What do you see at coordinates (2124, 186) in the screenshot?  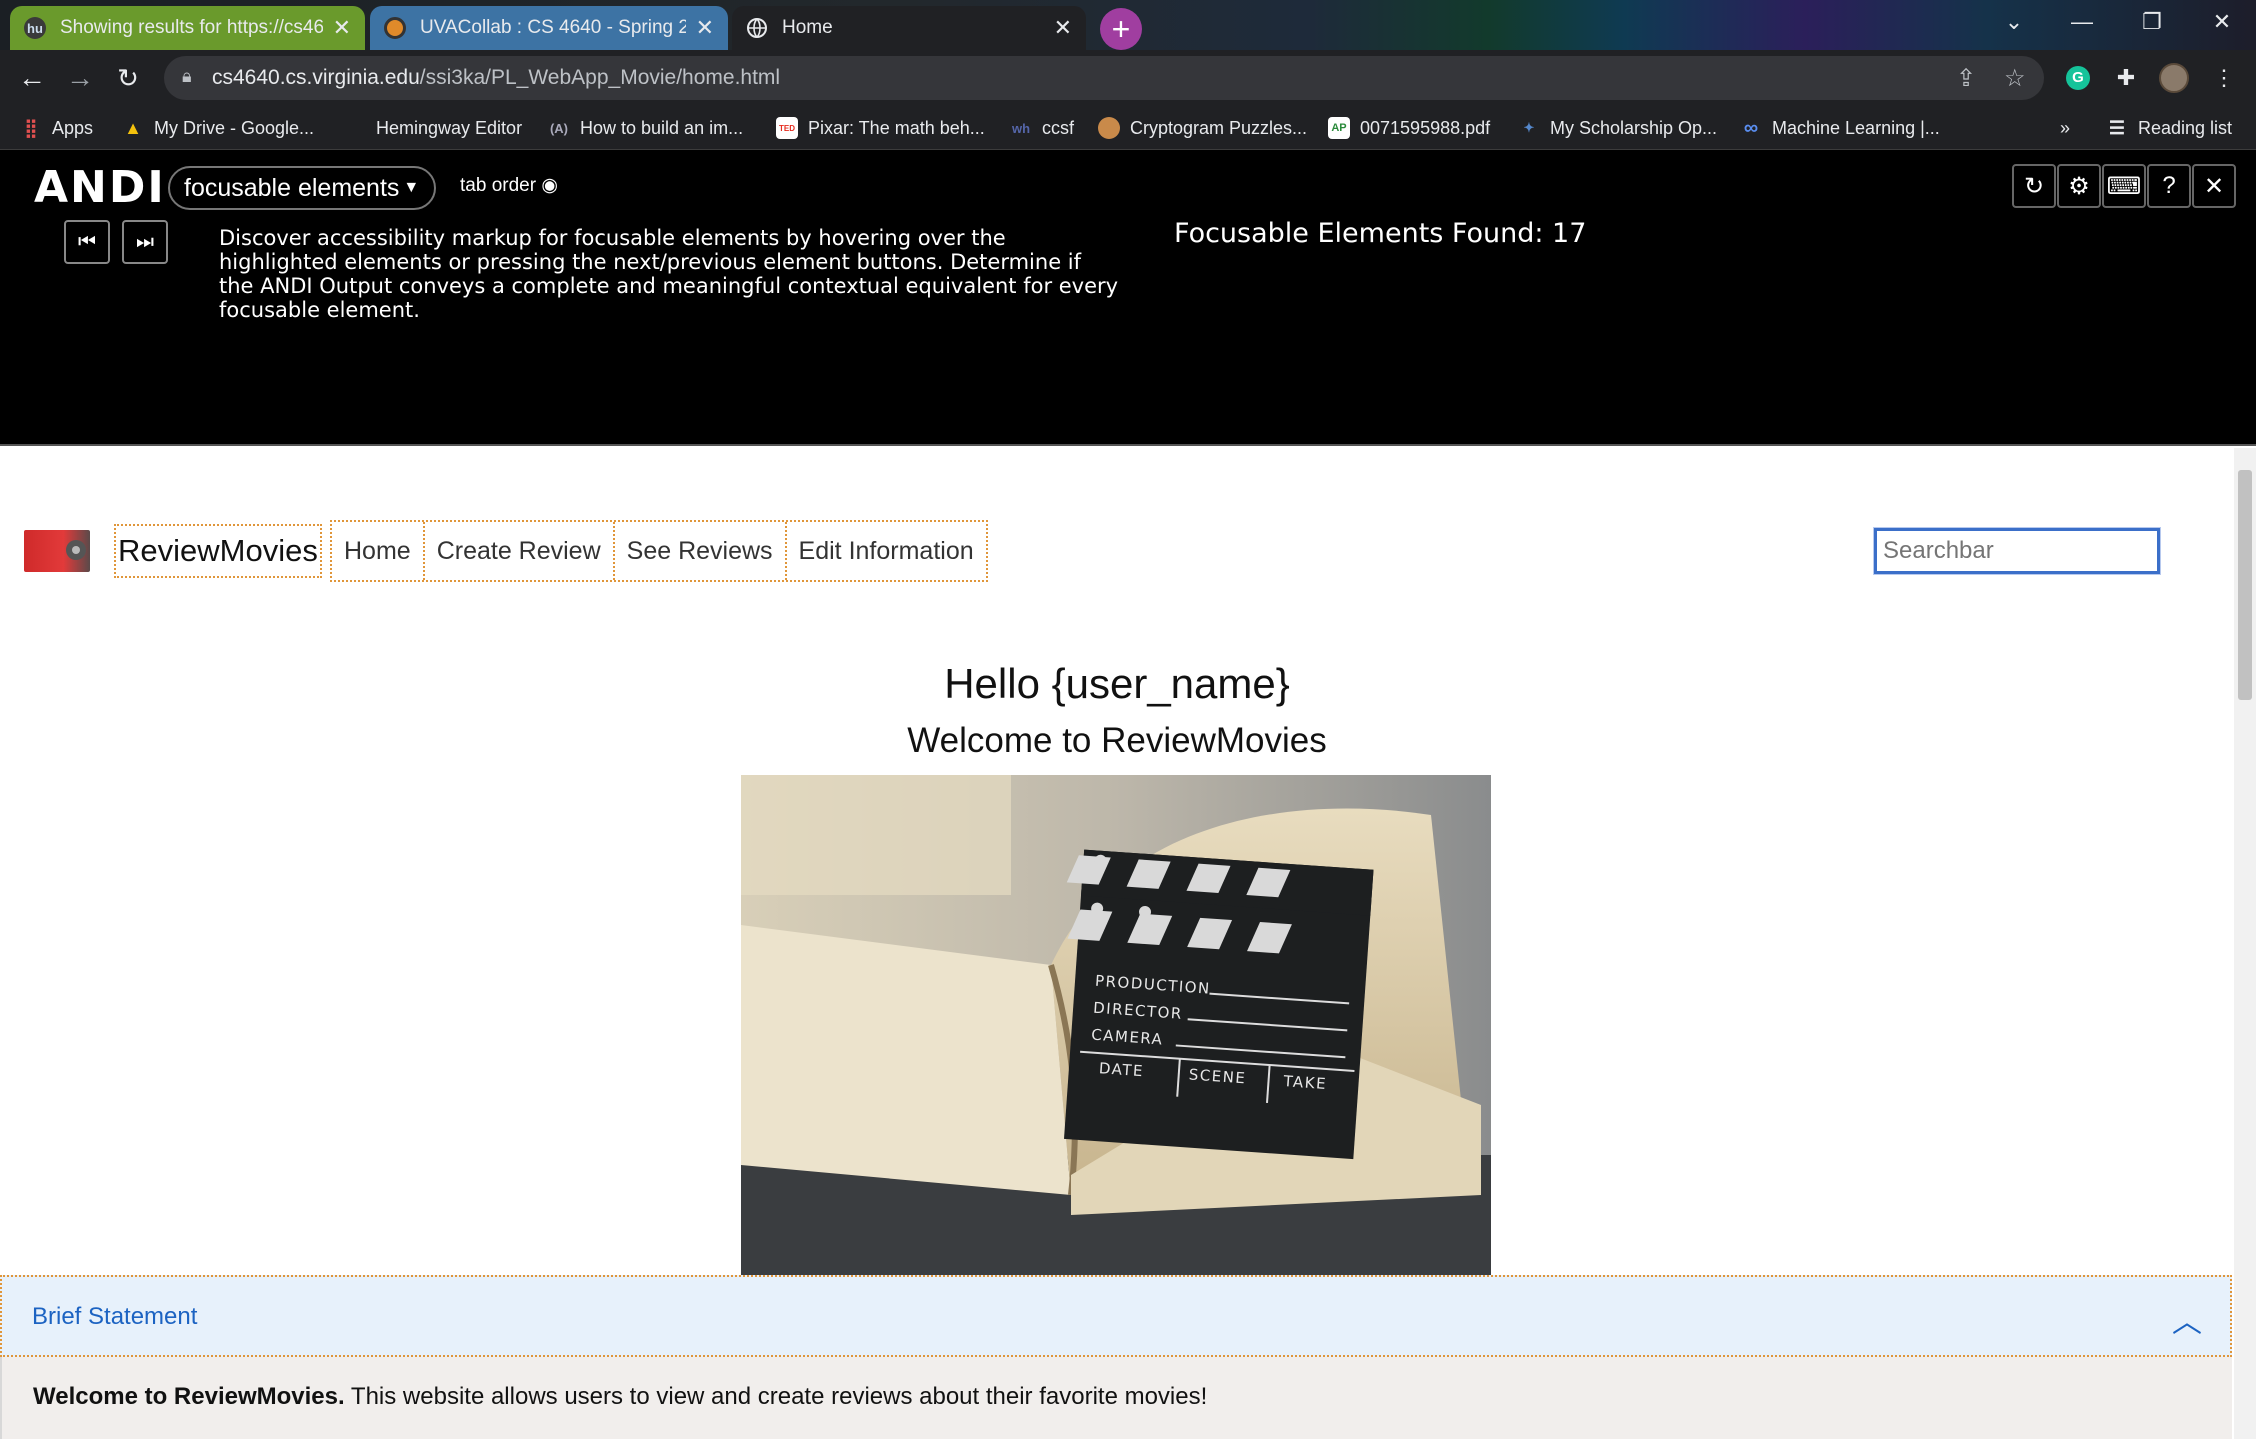 I see `keyboard-icon: ⌨` at bounding box center [2124, 186].